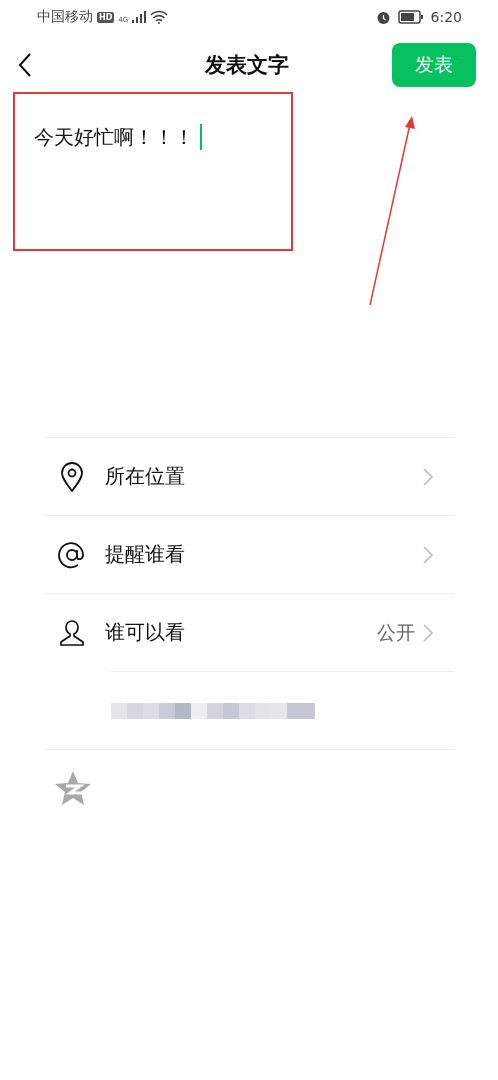 The width and height of the screenshot is (498, 1080). Describe the element at coordinates (71, 632) in the screenshot. I see `person-icon` at that location.